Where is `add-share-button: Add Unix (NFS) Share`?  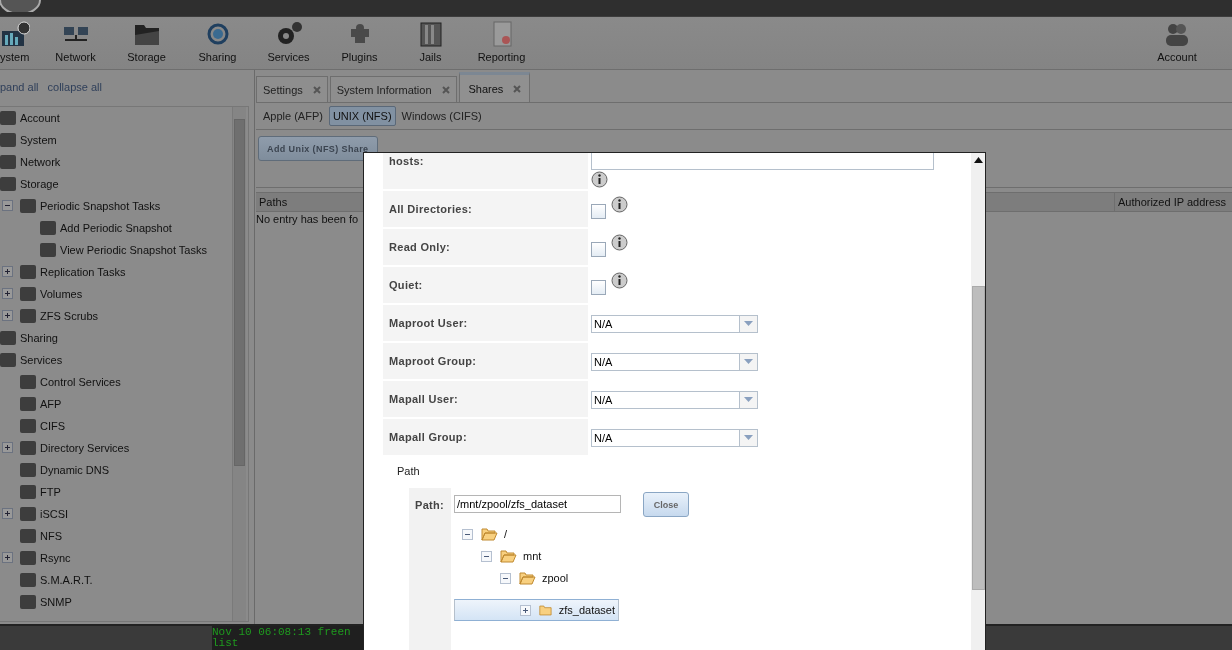
add-share-button: Add Unix (NFS) Share is located at coordinates (318, 148).